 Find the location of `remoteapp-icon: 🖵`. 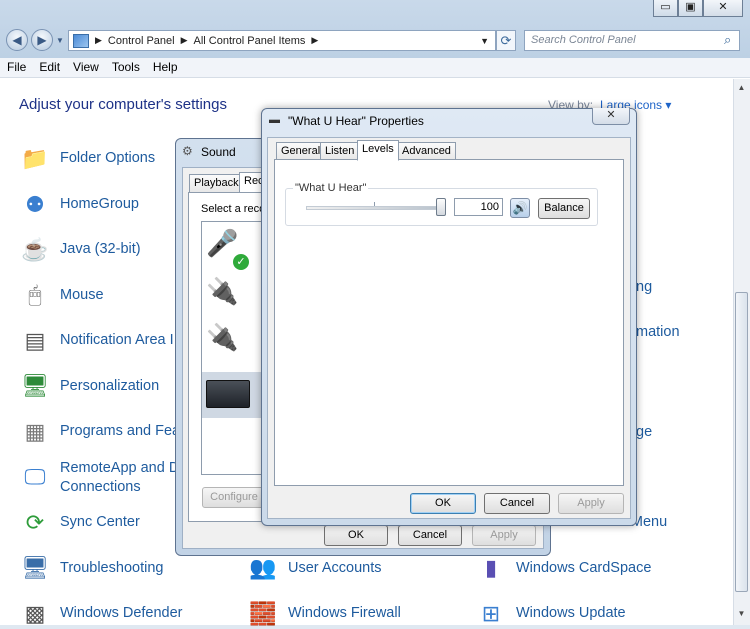

remoteapp-icon: 🖵 is located at coordinates (35, 476).